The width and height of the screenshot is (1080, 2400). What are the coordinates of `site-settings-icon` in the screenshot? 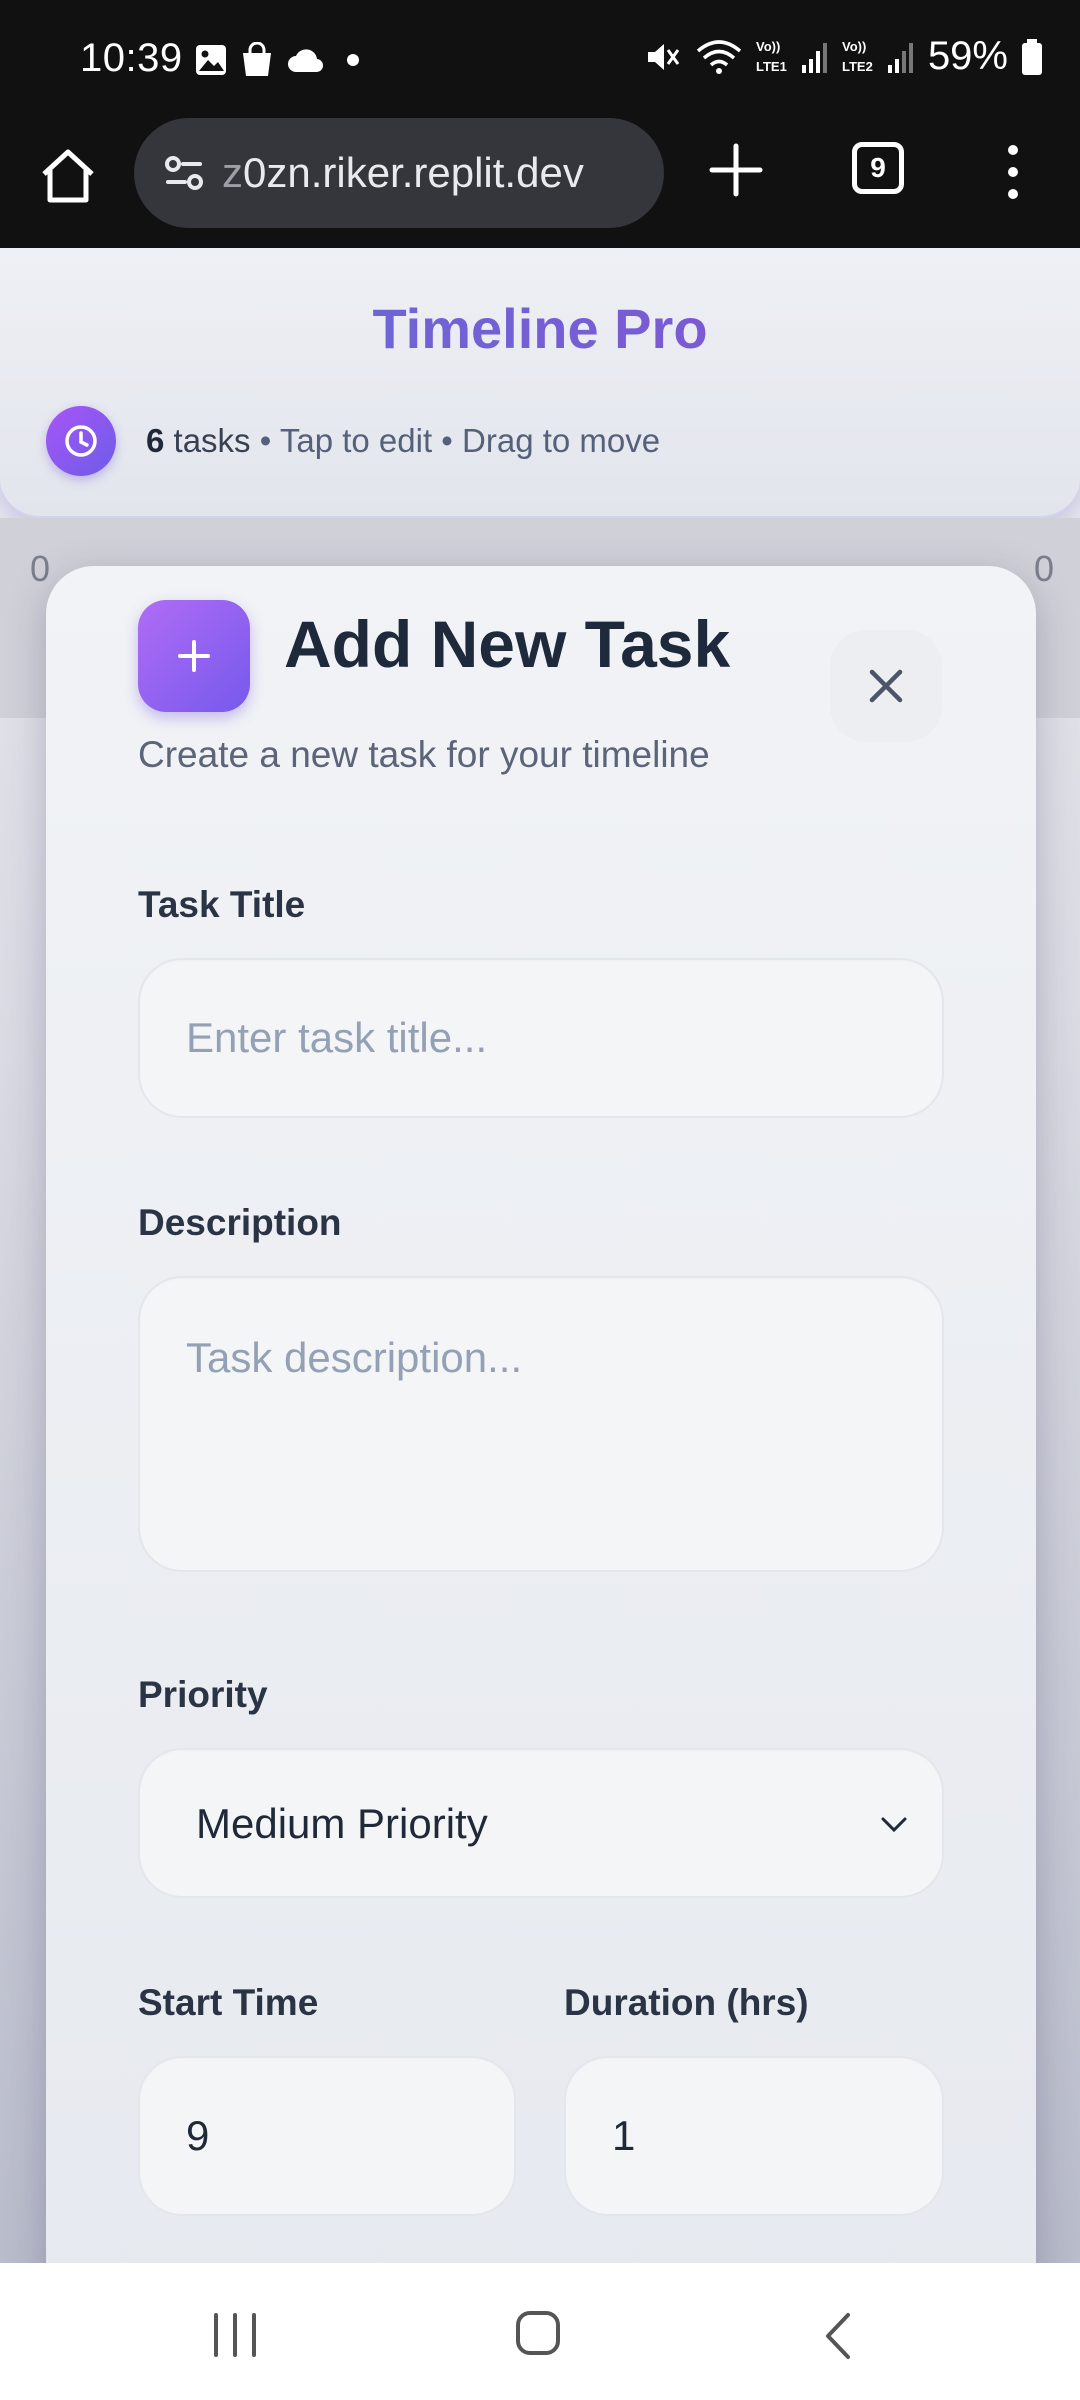 It's located at (184, 173).